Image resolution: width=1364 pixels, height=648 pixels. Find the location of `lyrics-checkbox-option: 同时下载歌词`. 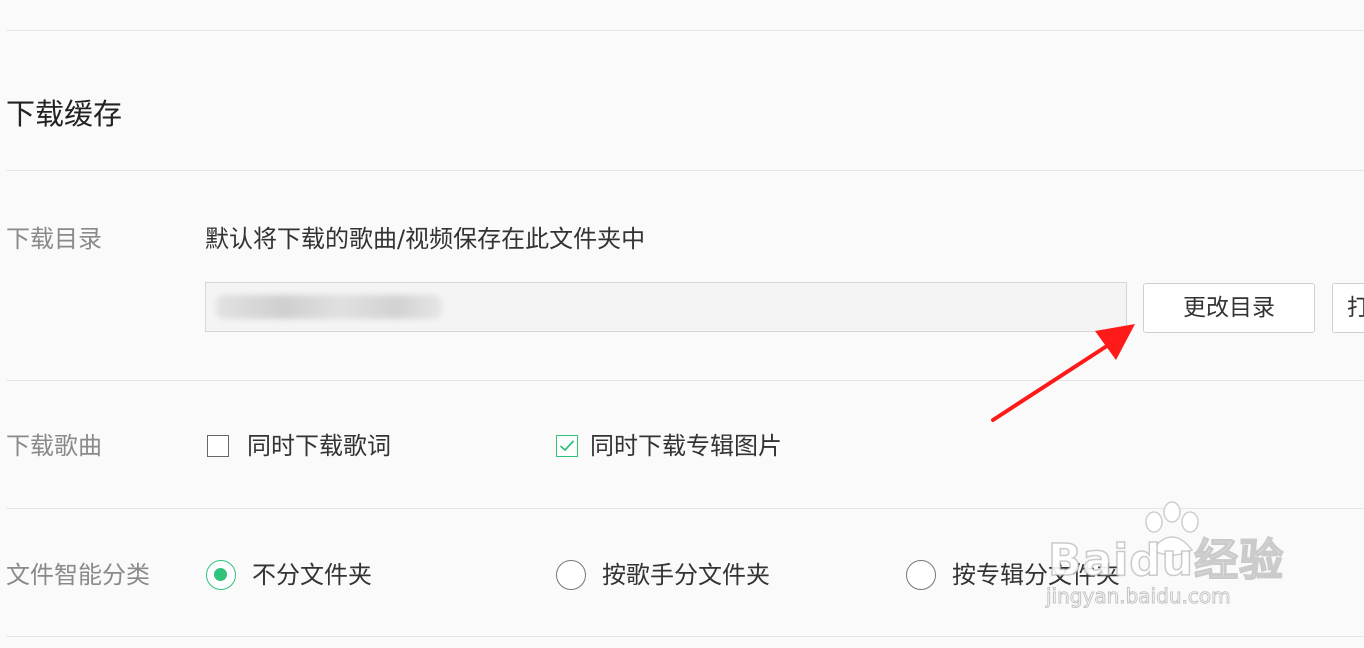

lyrics-checkbox-option: 同时下载歌词 is located at coordinates (299, 446).